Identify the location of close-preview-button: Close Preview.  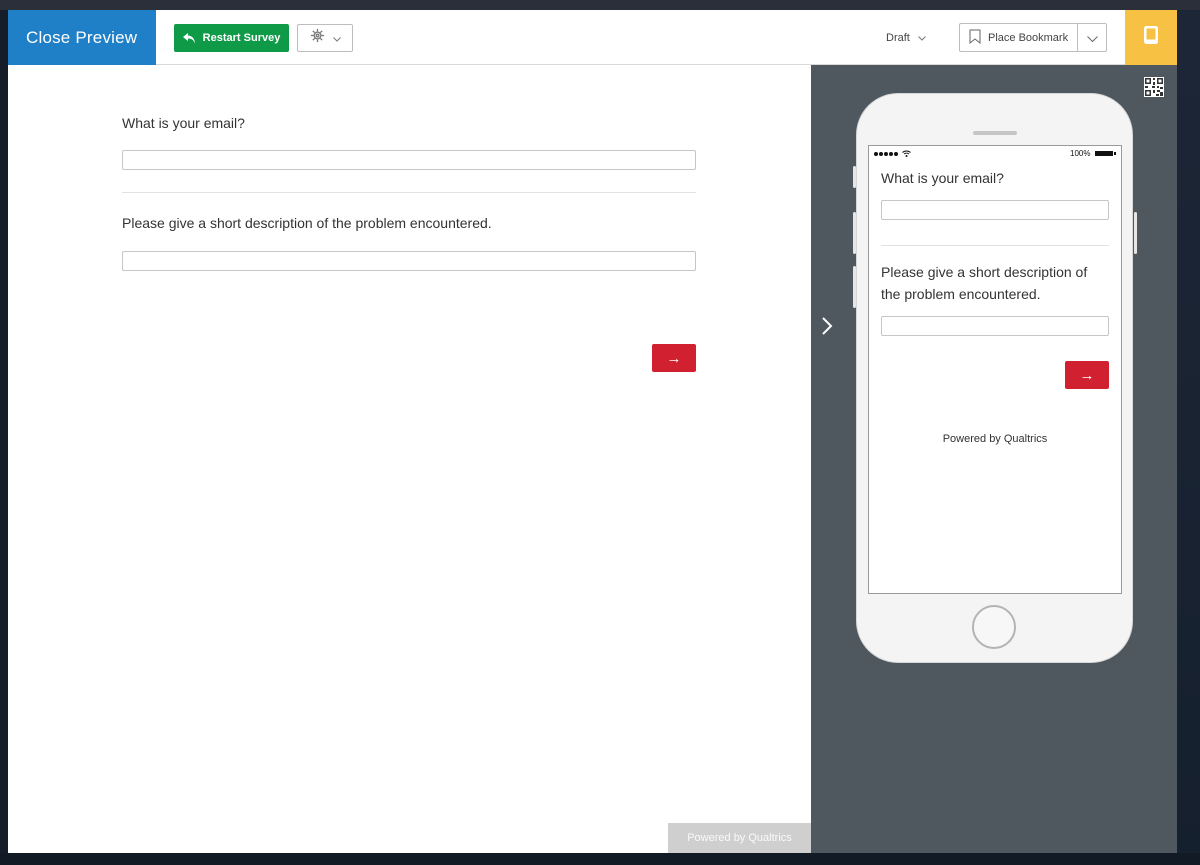
(82, 37).